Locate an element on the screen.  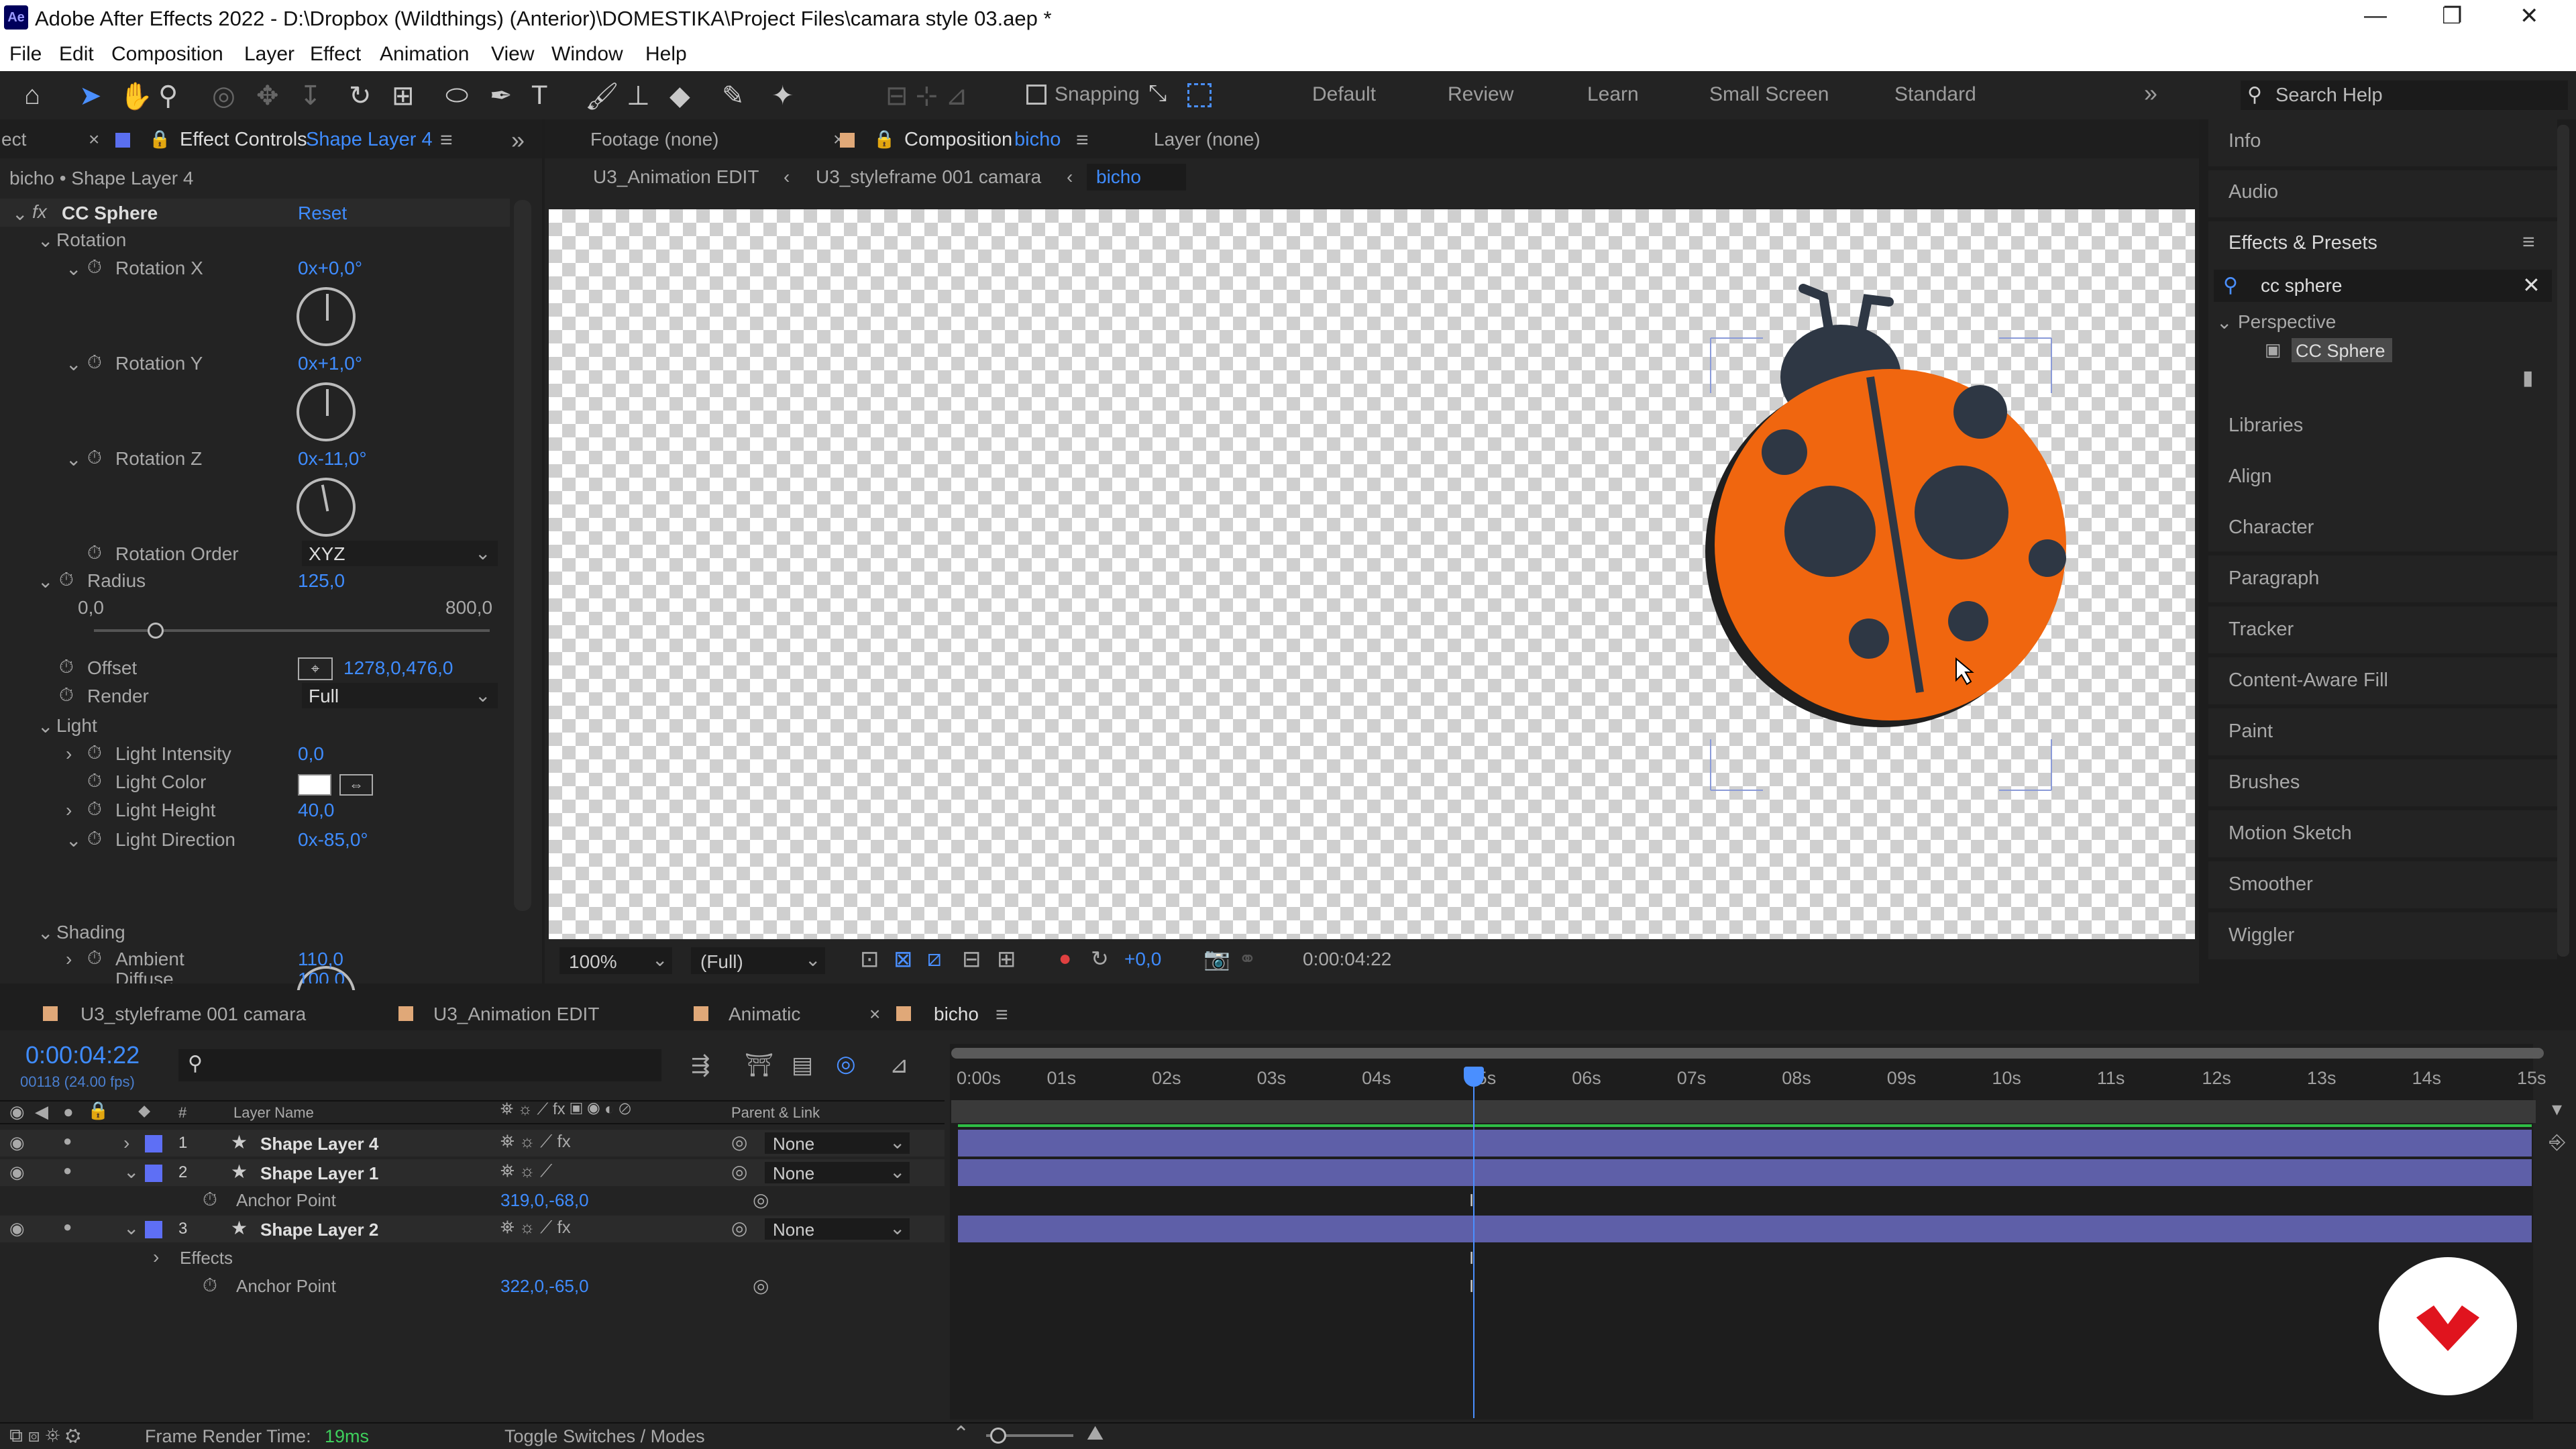
rotation-z-toggle: ⌄ is located at coordinates (73, 459).